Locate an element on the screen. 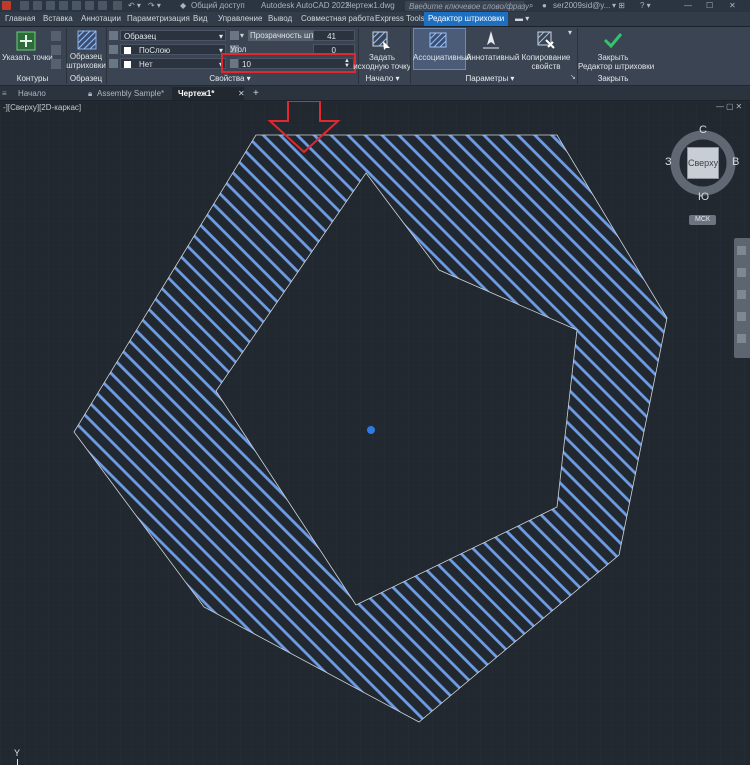 The width and height of the screenshot is (750, 765). annotative-label: Аннотативный is located at coordinates (492, 57).